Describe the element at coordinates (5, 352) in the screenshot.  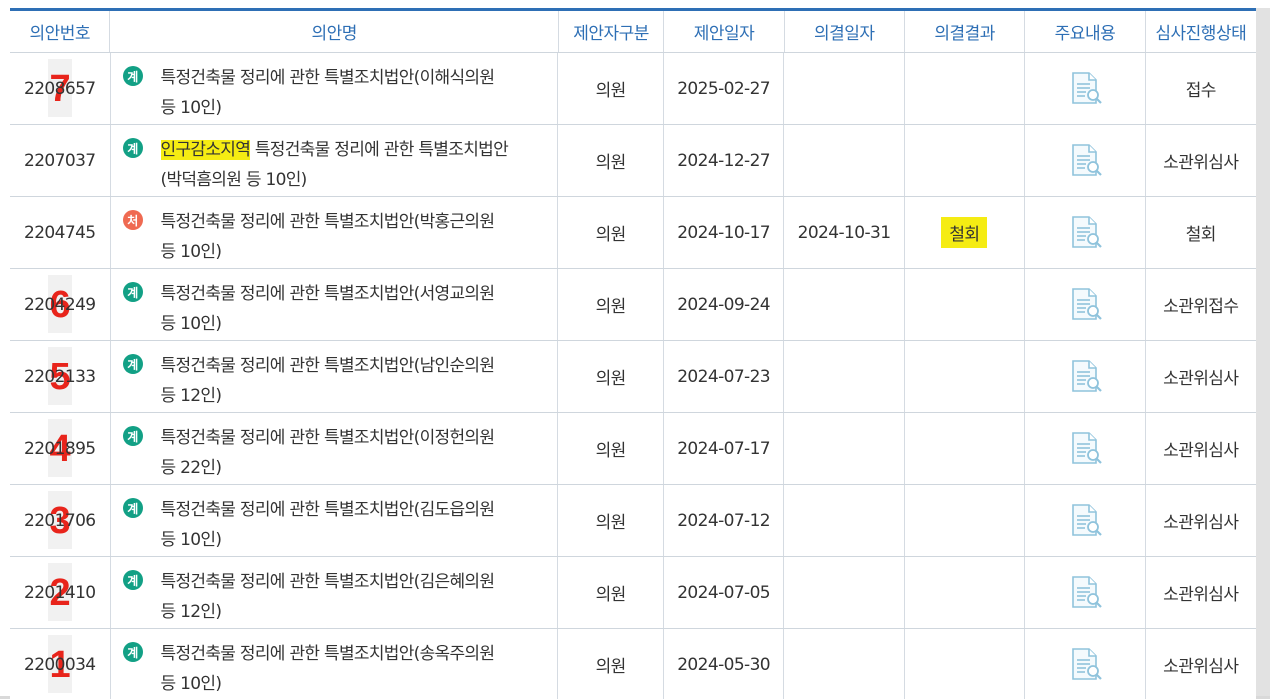
I see `left-margin` at that location.